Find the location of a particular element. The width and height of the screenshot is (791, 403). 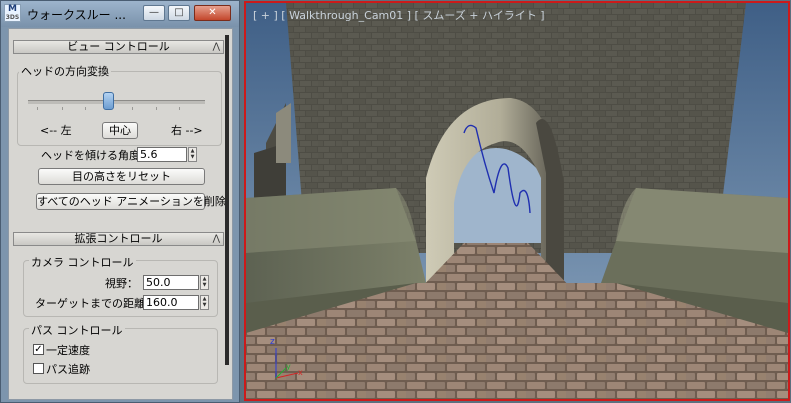

maximize-button: □ is located at coordinates (179, 13).